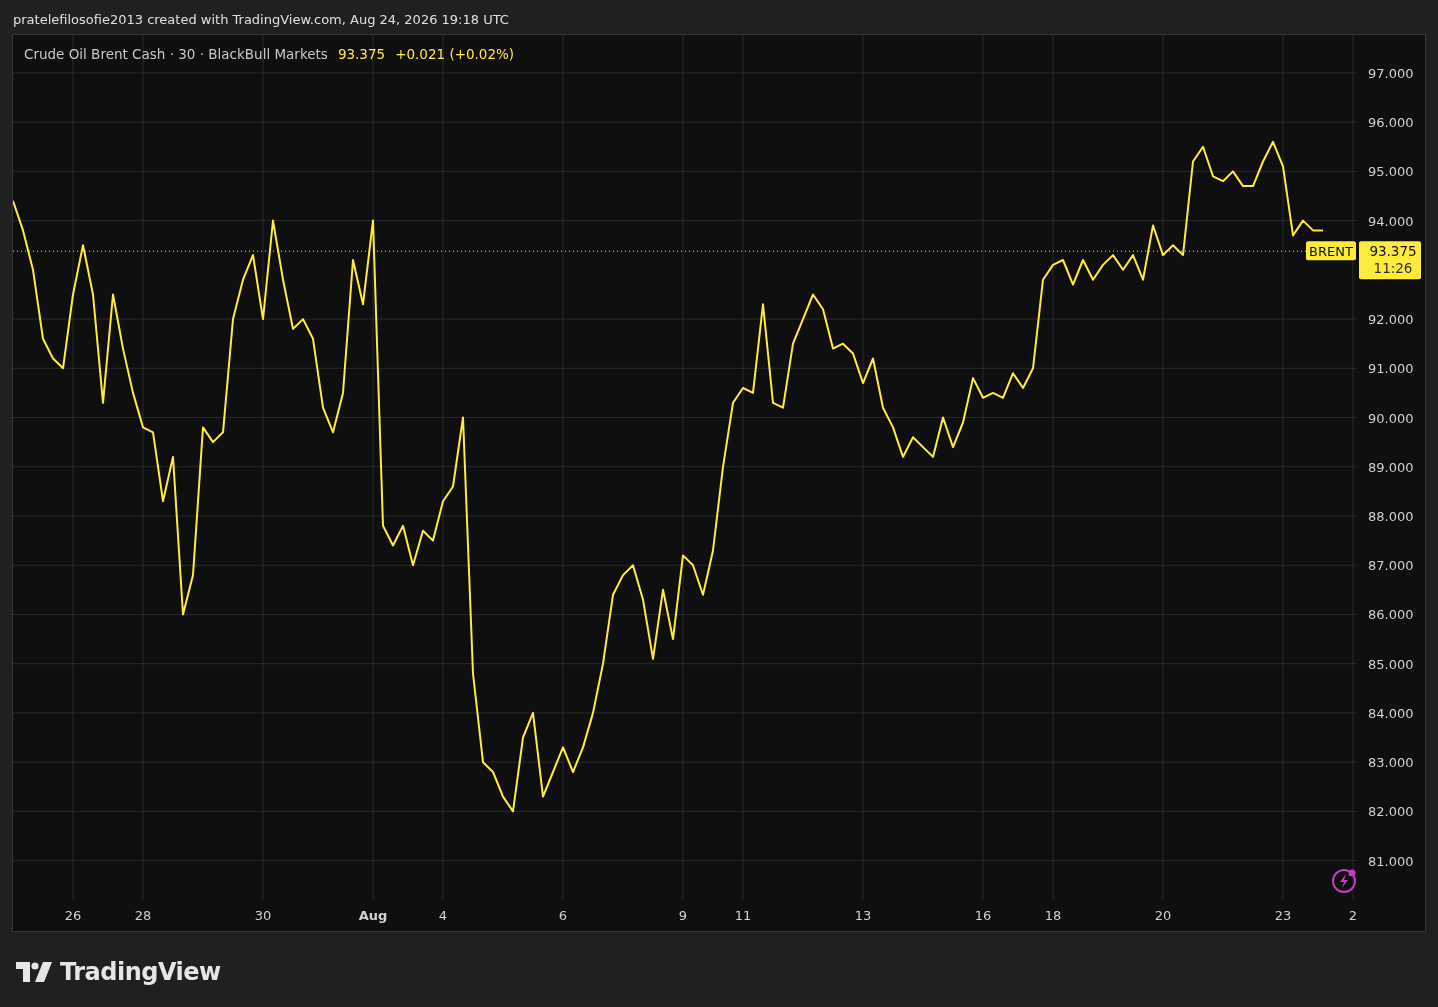 The height and width of the screenshot is (1007, 1438). What do you see at coordinates (1391, 172) in the screenshot?
I see `price-axis-label: 95.000` at bounding box center [1391, 172].